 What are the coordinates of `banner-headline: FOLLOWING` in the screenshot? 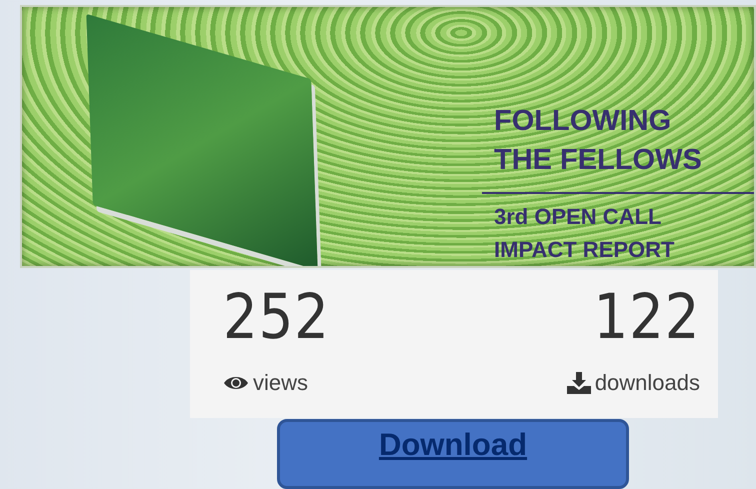 It's located at (583, 121).